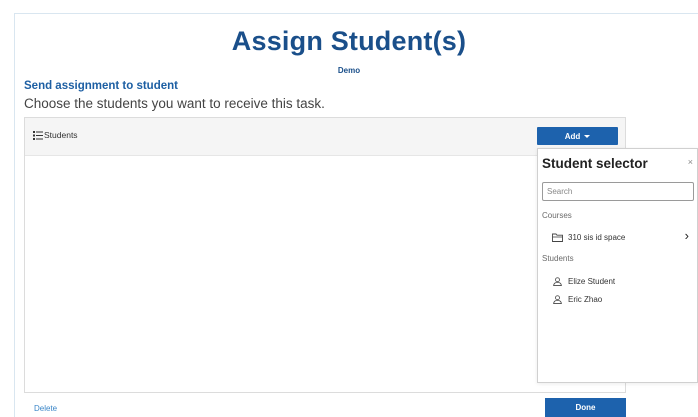  Describe the element at coordinates (557, 215) in the screenshot. I see `courses-category-label: Courses` at that location.